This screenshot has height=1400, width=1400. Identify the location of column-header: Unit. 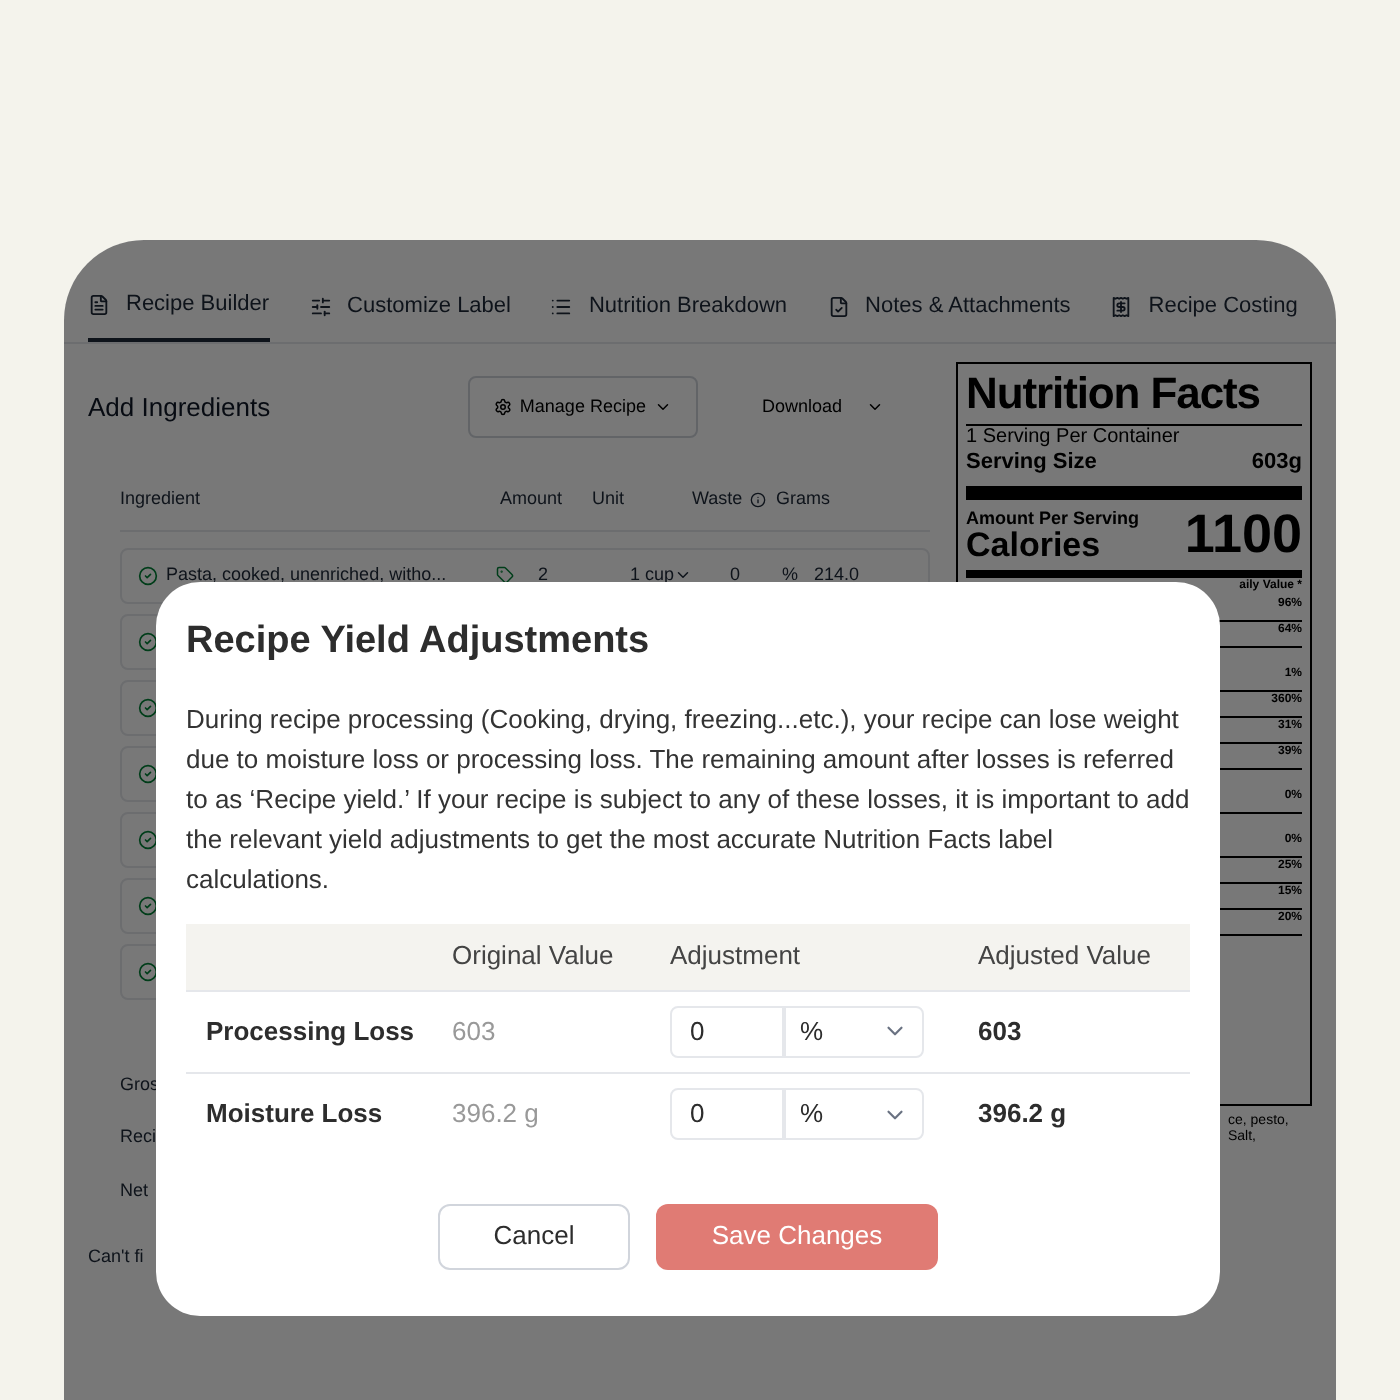
(609, 499).